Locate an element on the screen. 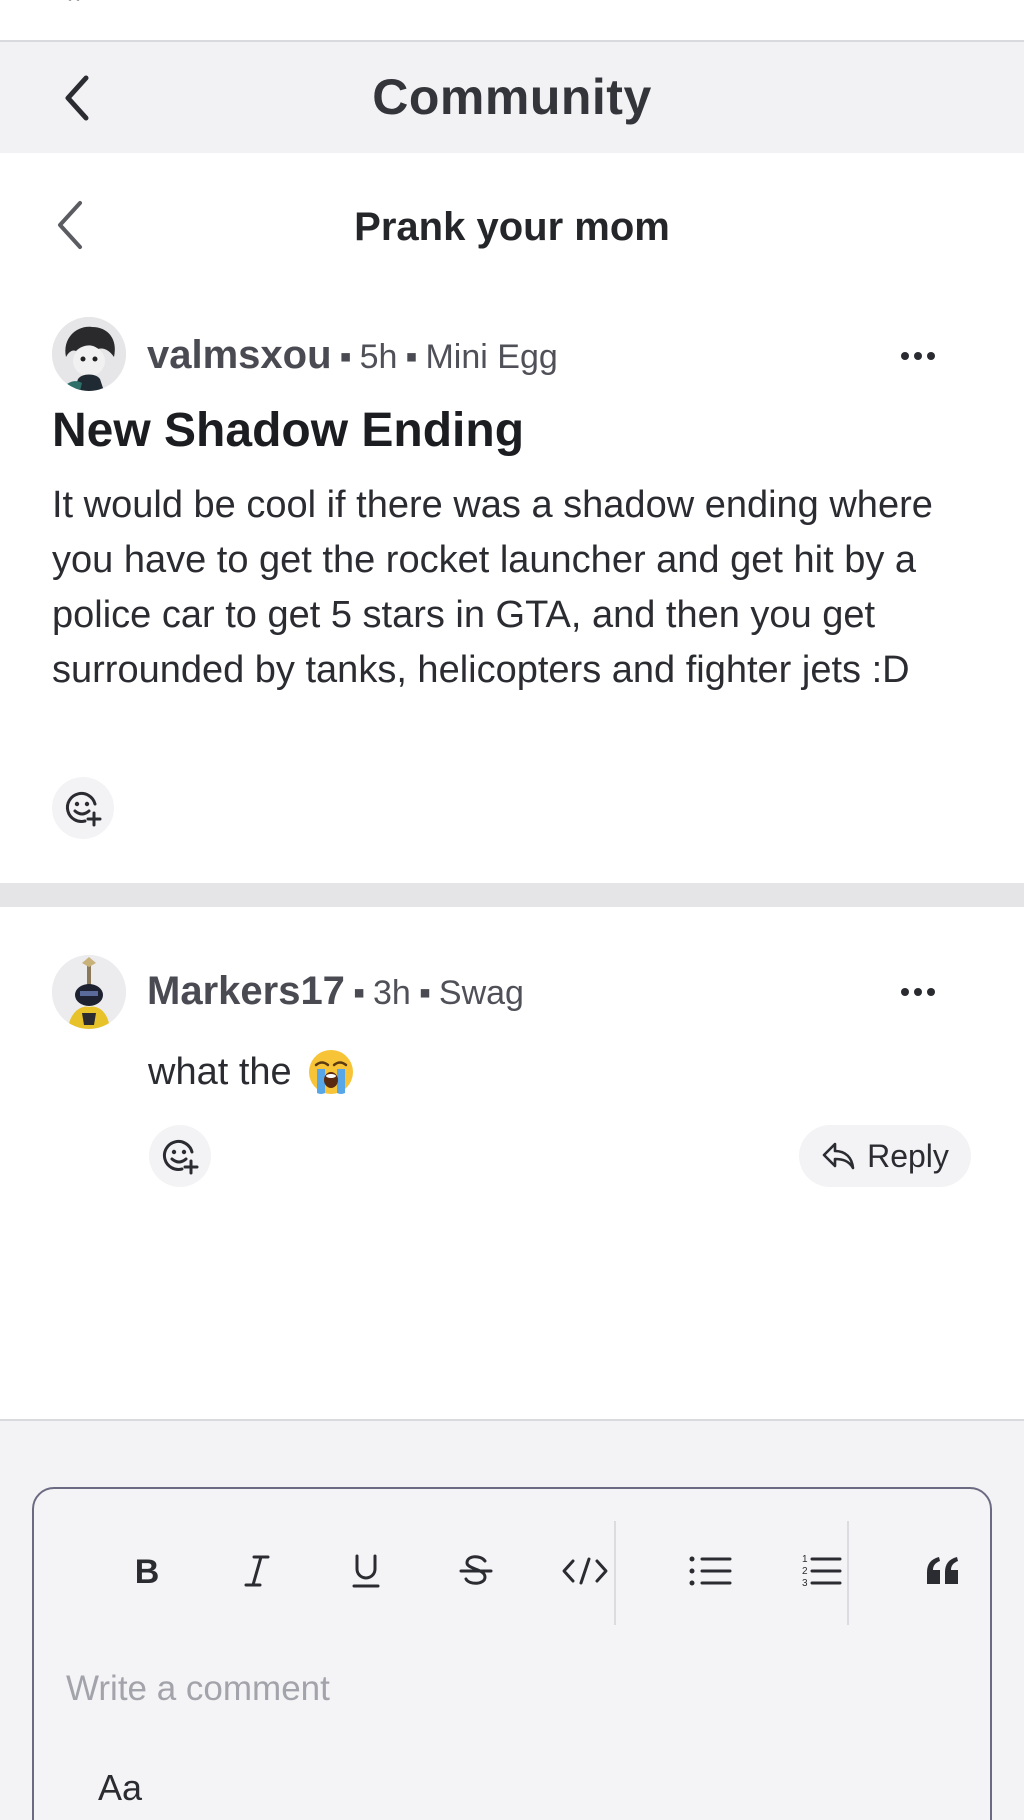 The width and height of the screenshot is (1024, 1820). comment-author: Markers17 is located at coordinates (246, 991).